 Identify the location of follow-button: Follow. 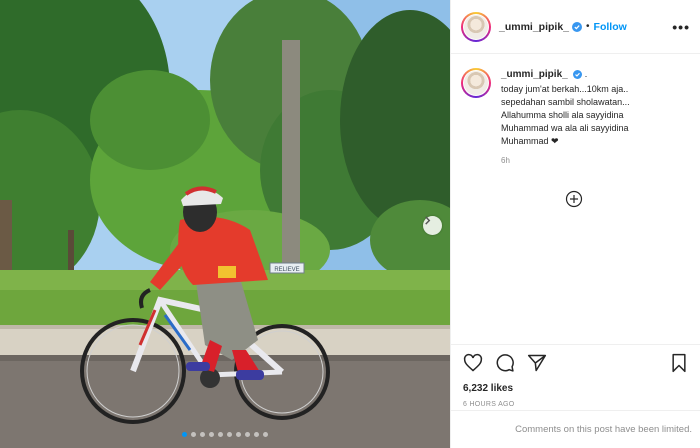
(610, 27).